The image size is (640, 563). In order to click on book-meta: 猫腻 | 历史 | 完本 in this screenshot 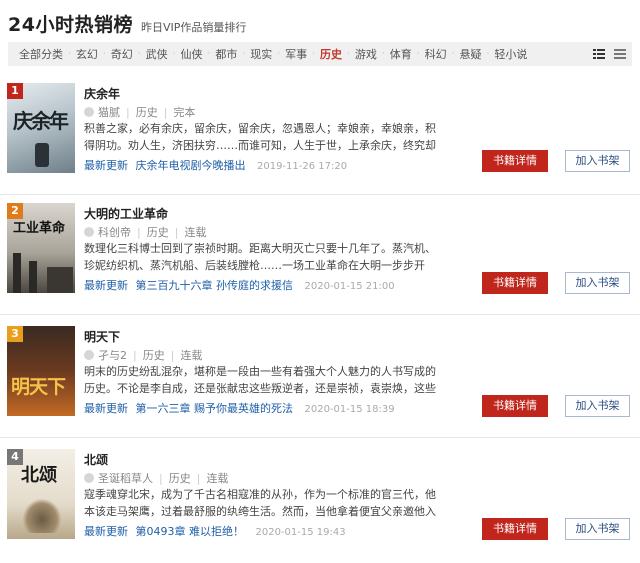, I will do `click(139, 112)`.